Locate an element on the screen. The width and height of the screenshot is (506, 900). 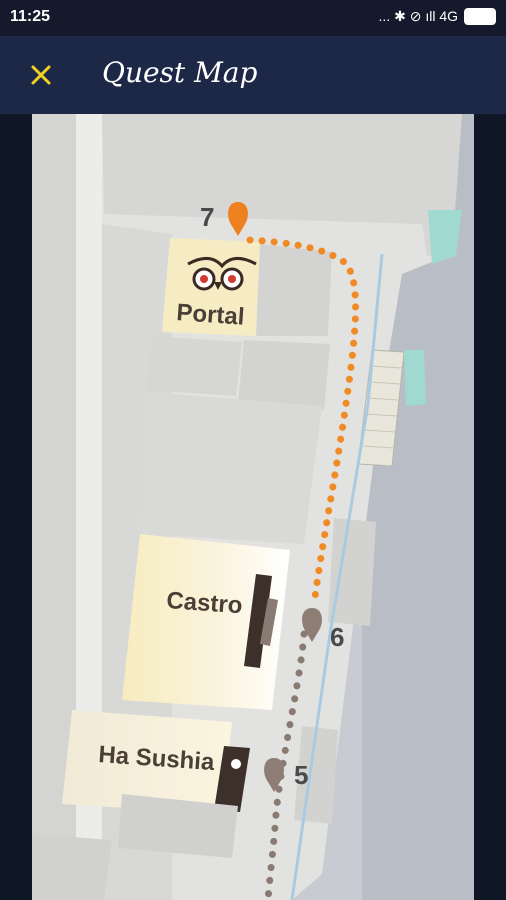
store-label-portal: Portal is located at coordinates (211, 315).